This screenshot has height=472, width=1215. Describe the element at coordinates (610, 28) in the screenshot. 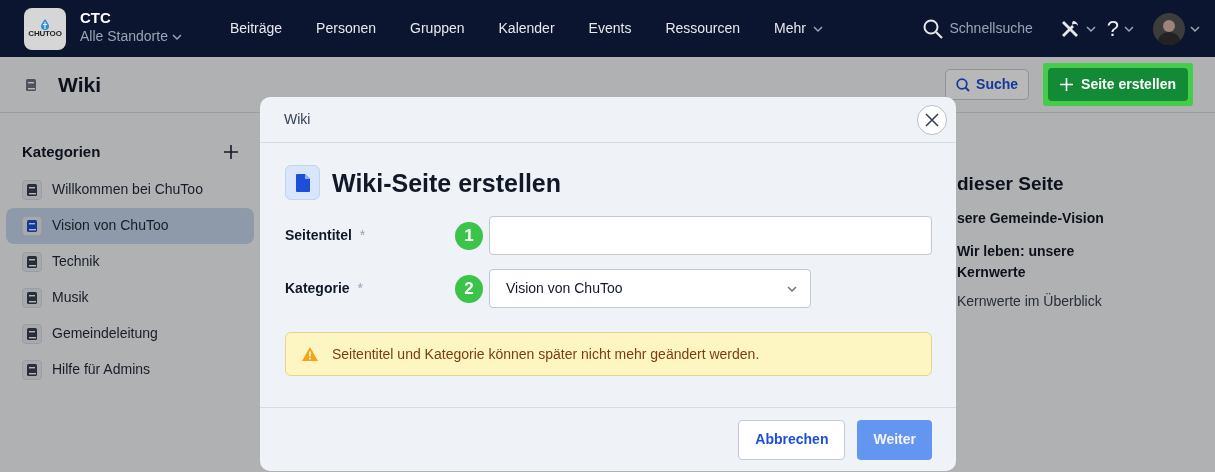

I see `nav-link: Events` at that location.